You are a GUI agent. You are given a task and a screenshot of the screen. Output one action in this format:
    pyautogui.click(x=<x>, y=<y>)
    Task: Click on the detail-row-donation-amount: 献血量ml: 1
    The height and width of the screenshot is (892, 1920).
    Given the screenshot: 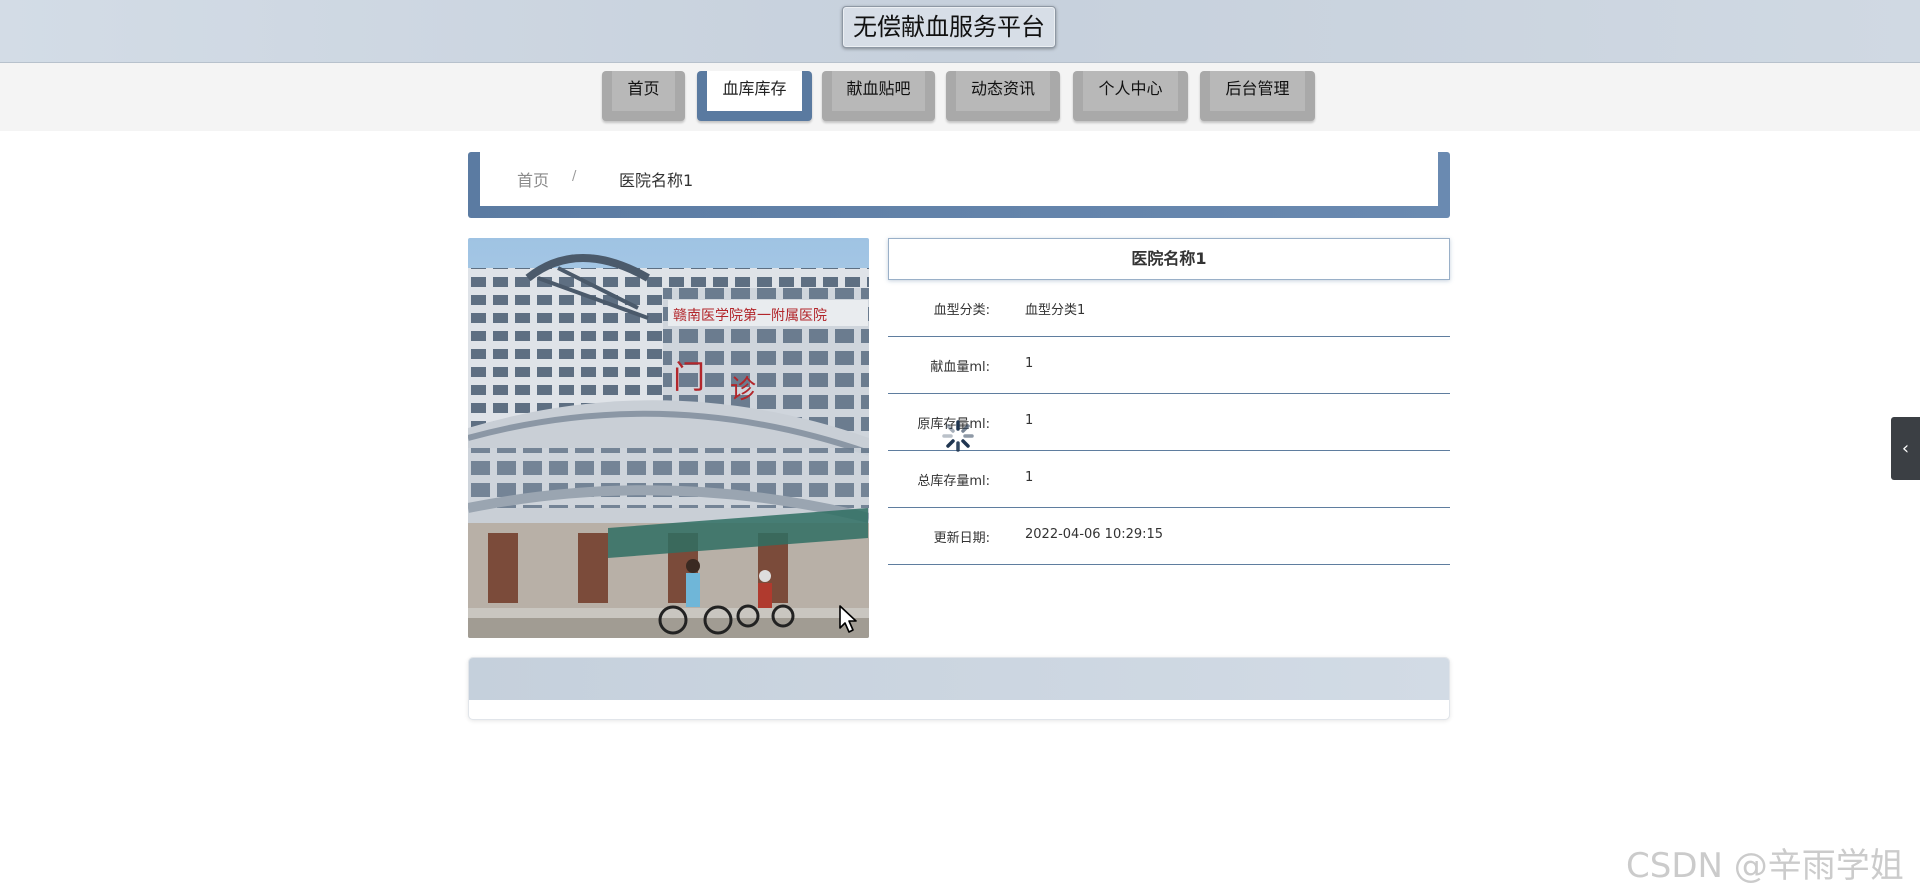 What is the action you would take?
    pyautogui.click(x=1169, y=365)
    